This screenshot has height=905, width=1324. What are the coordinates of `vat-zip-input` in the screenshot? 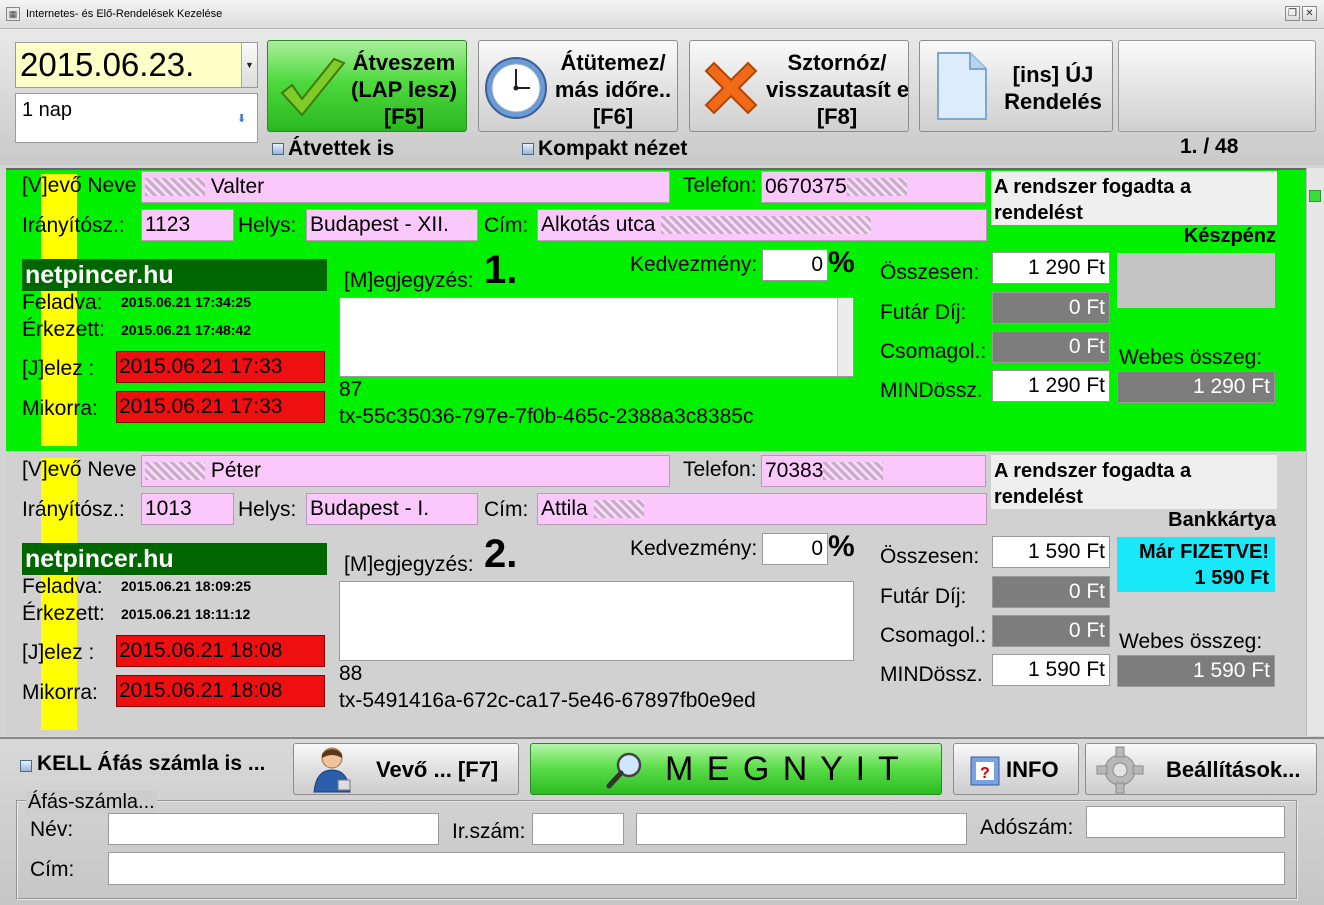 It's located at (578, 829).